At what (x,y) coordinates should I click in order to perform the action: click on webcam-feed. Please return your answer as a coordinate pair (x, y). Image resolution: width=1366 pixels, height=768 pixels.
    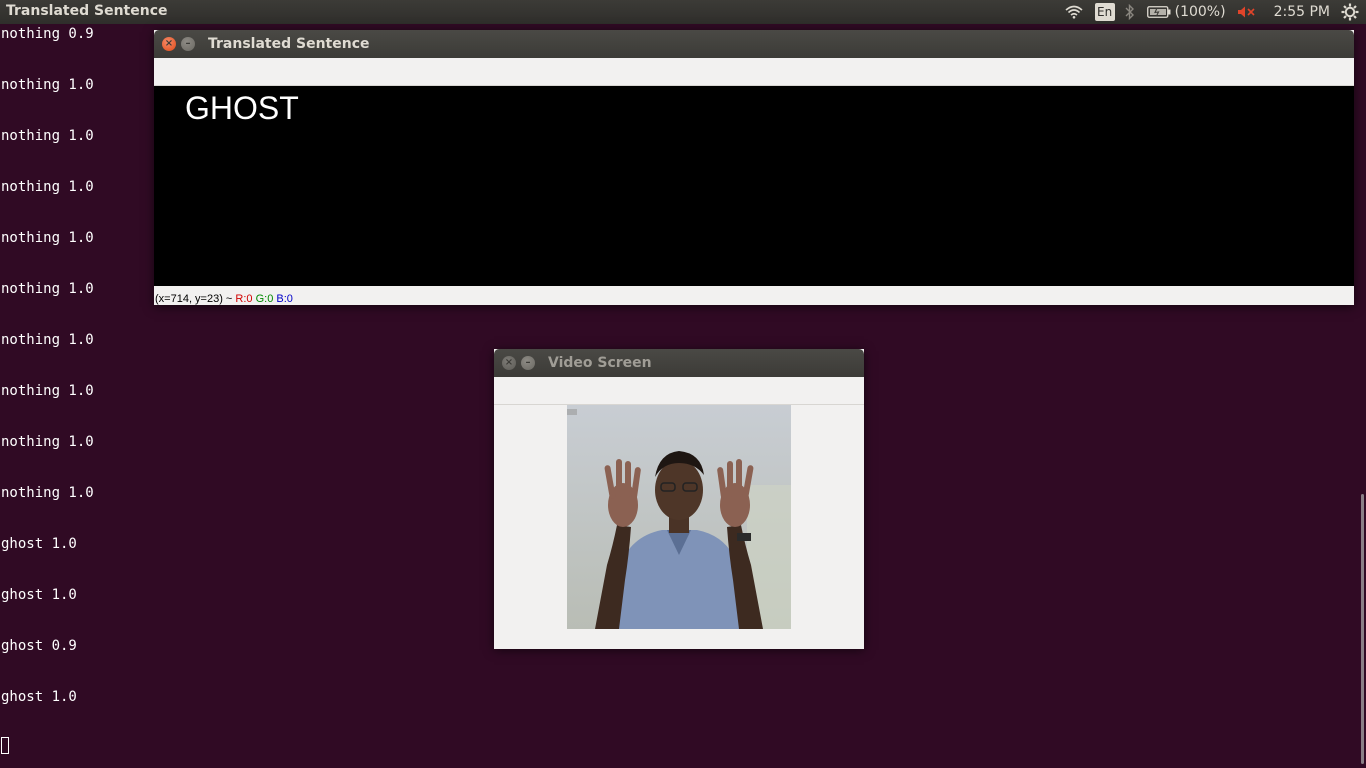
    Looking at the image, I should click on (679, 517).